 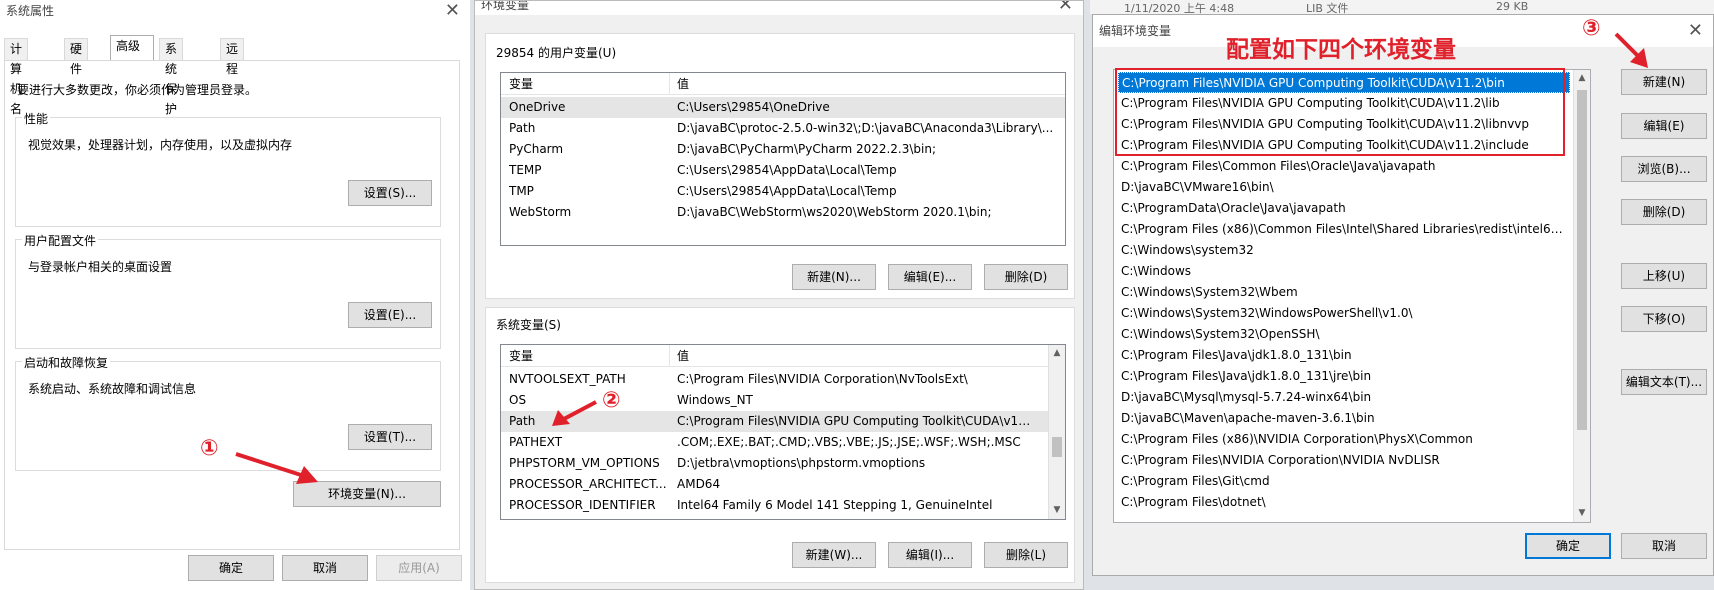 What do you see at coordinates (807, 149) in the screenshot?
I see `variable-value: D:\javaBC\PyCharm\PyCharm 2022.2.3\bin;` at bounding box center [807, 149].